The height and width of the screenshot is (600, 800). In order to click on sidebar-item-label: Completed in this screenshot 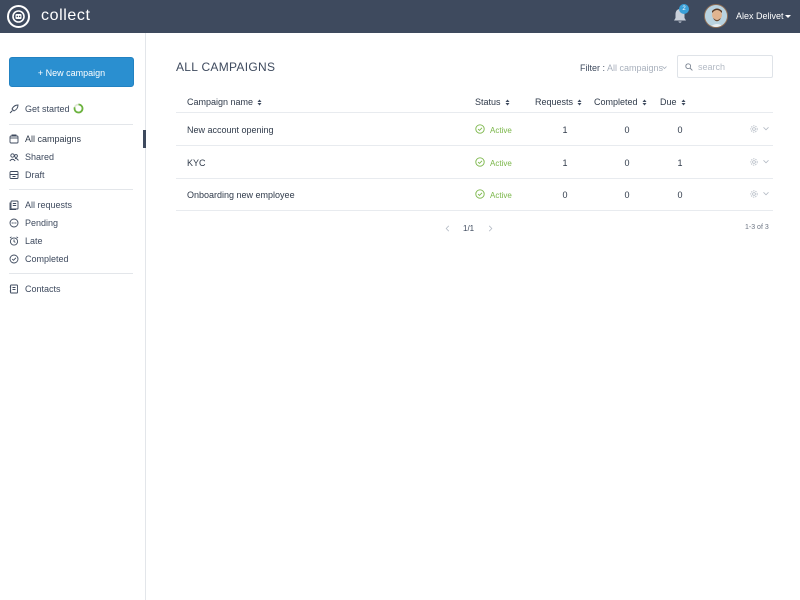, I will do `click(47, 259)`.